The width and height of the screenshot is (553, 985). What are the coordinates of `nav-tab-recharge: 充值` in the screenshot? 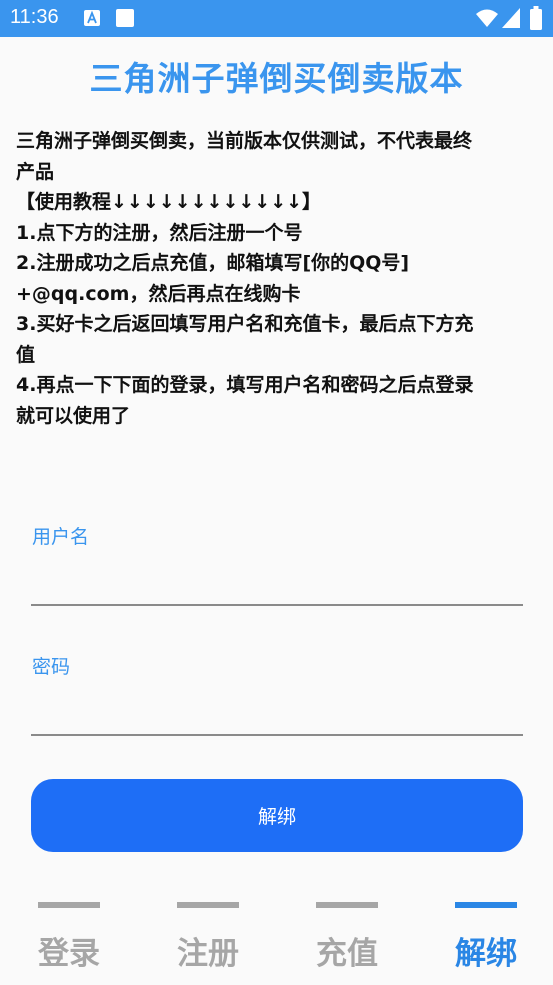 It's located at (347, 937).